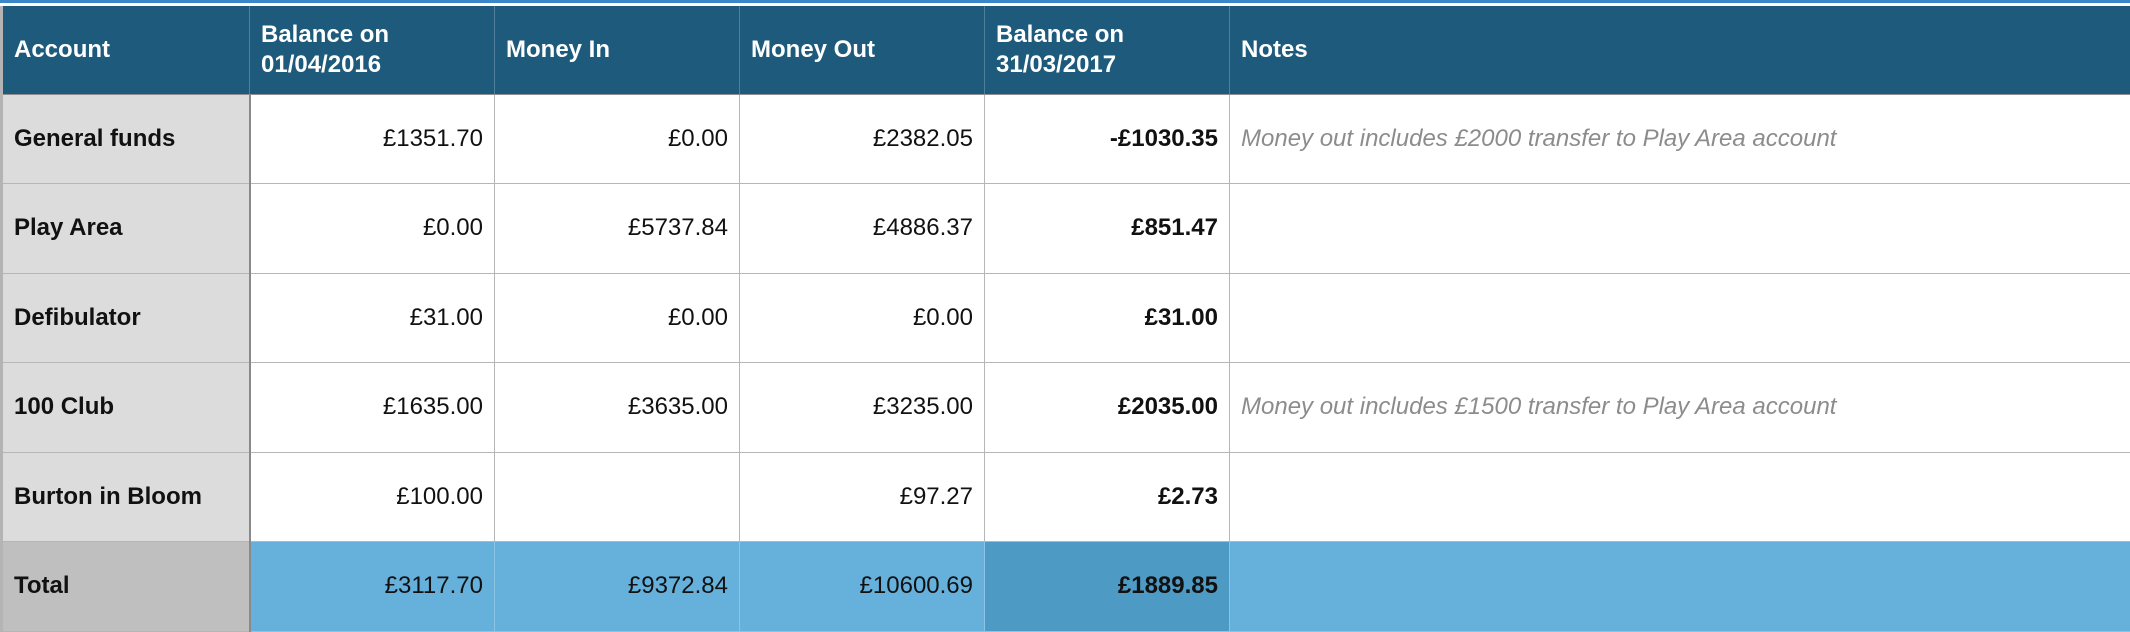 The image size is (2130, 632). I want to click on total-money-in: £9372.84, so click(617, 587).